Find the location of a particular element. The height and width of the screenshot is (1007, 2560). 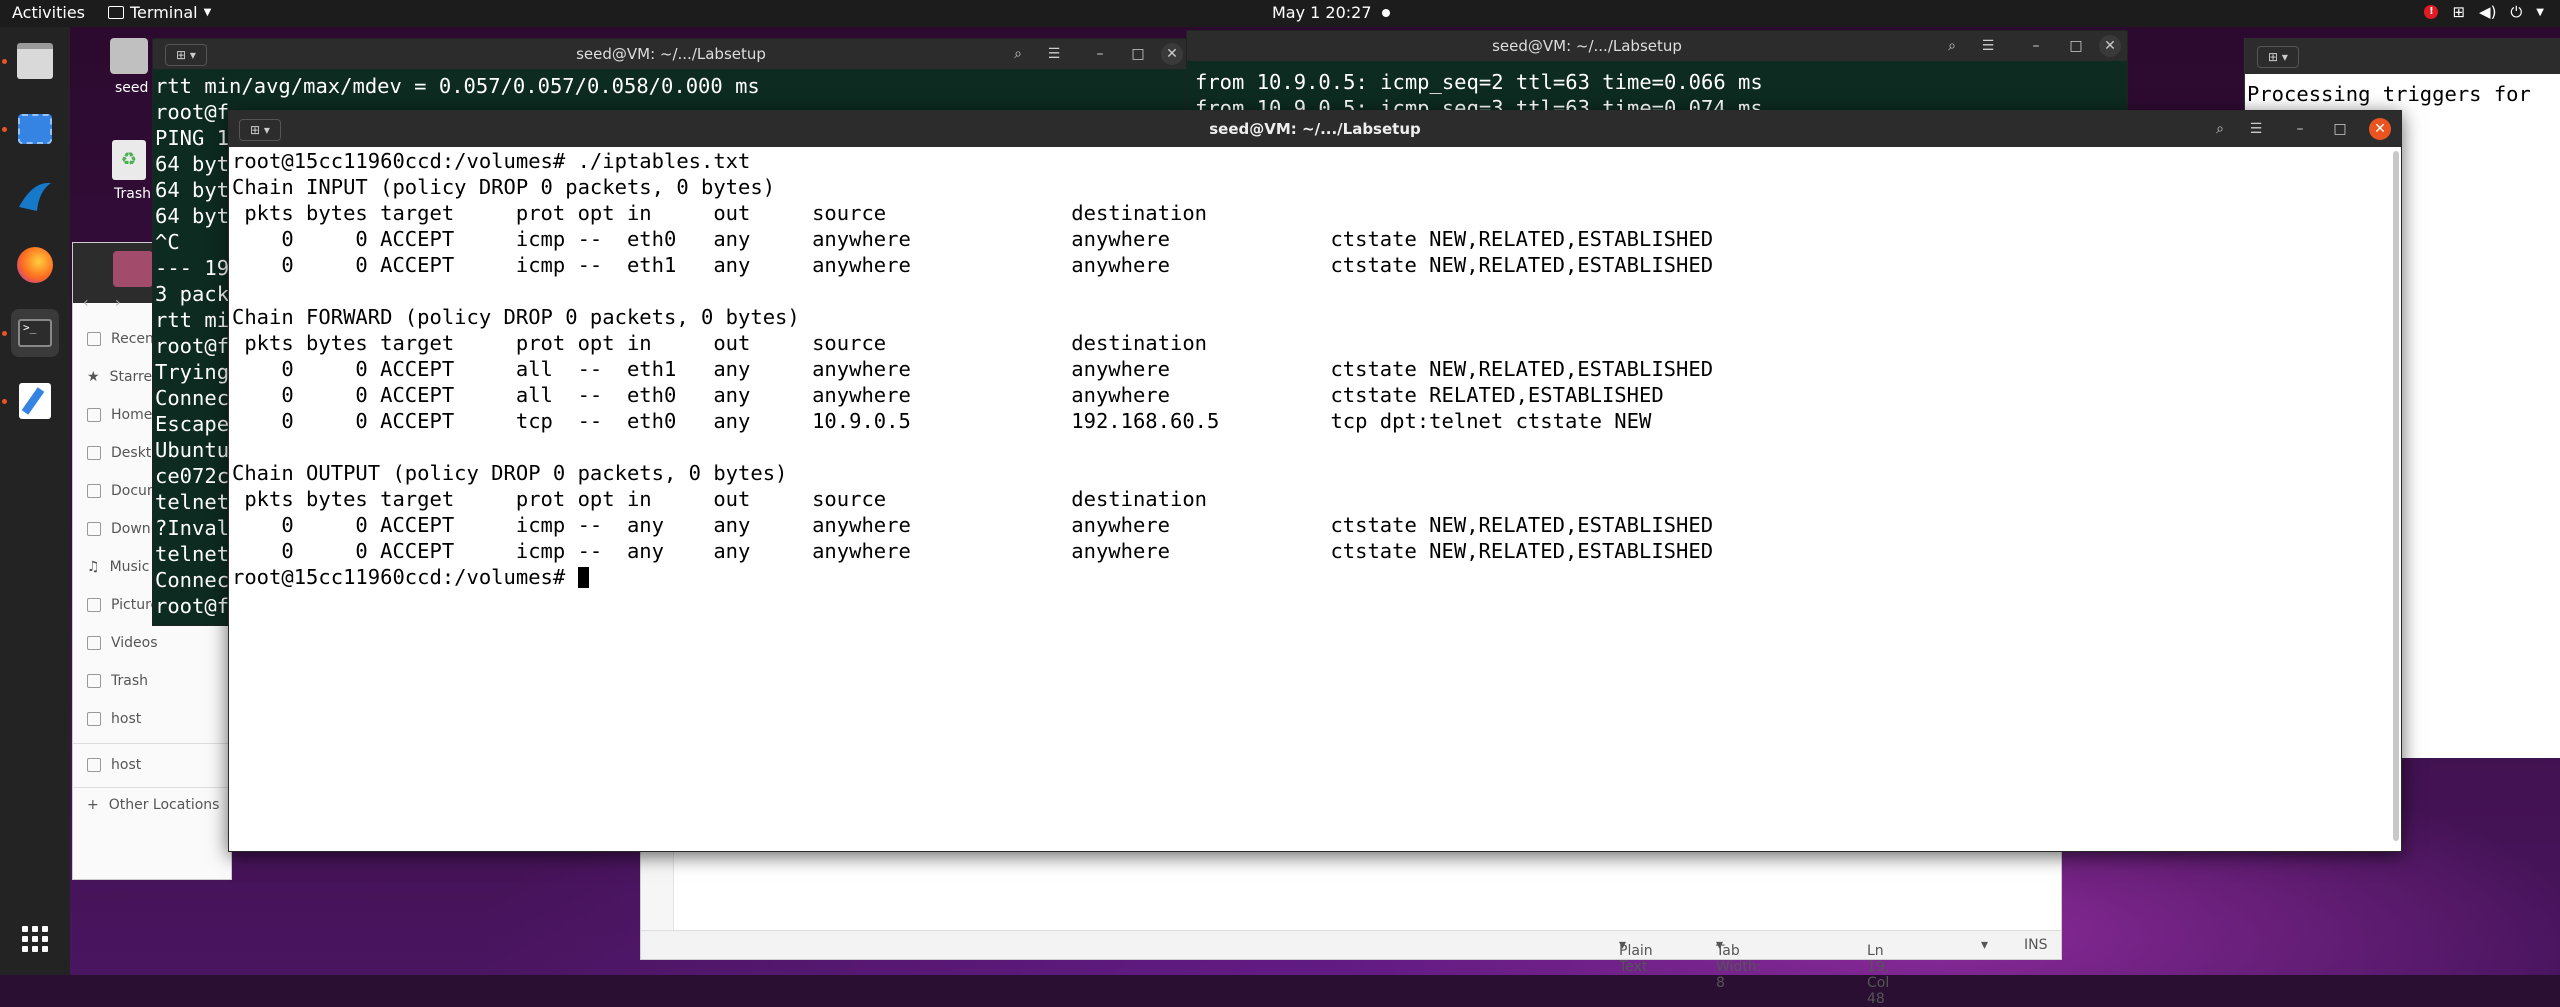

notification-dot-icon is located at coordinates (1385, 12).